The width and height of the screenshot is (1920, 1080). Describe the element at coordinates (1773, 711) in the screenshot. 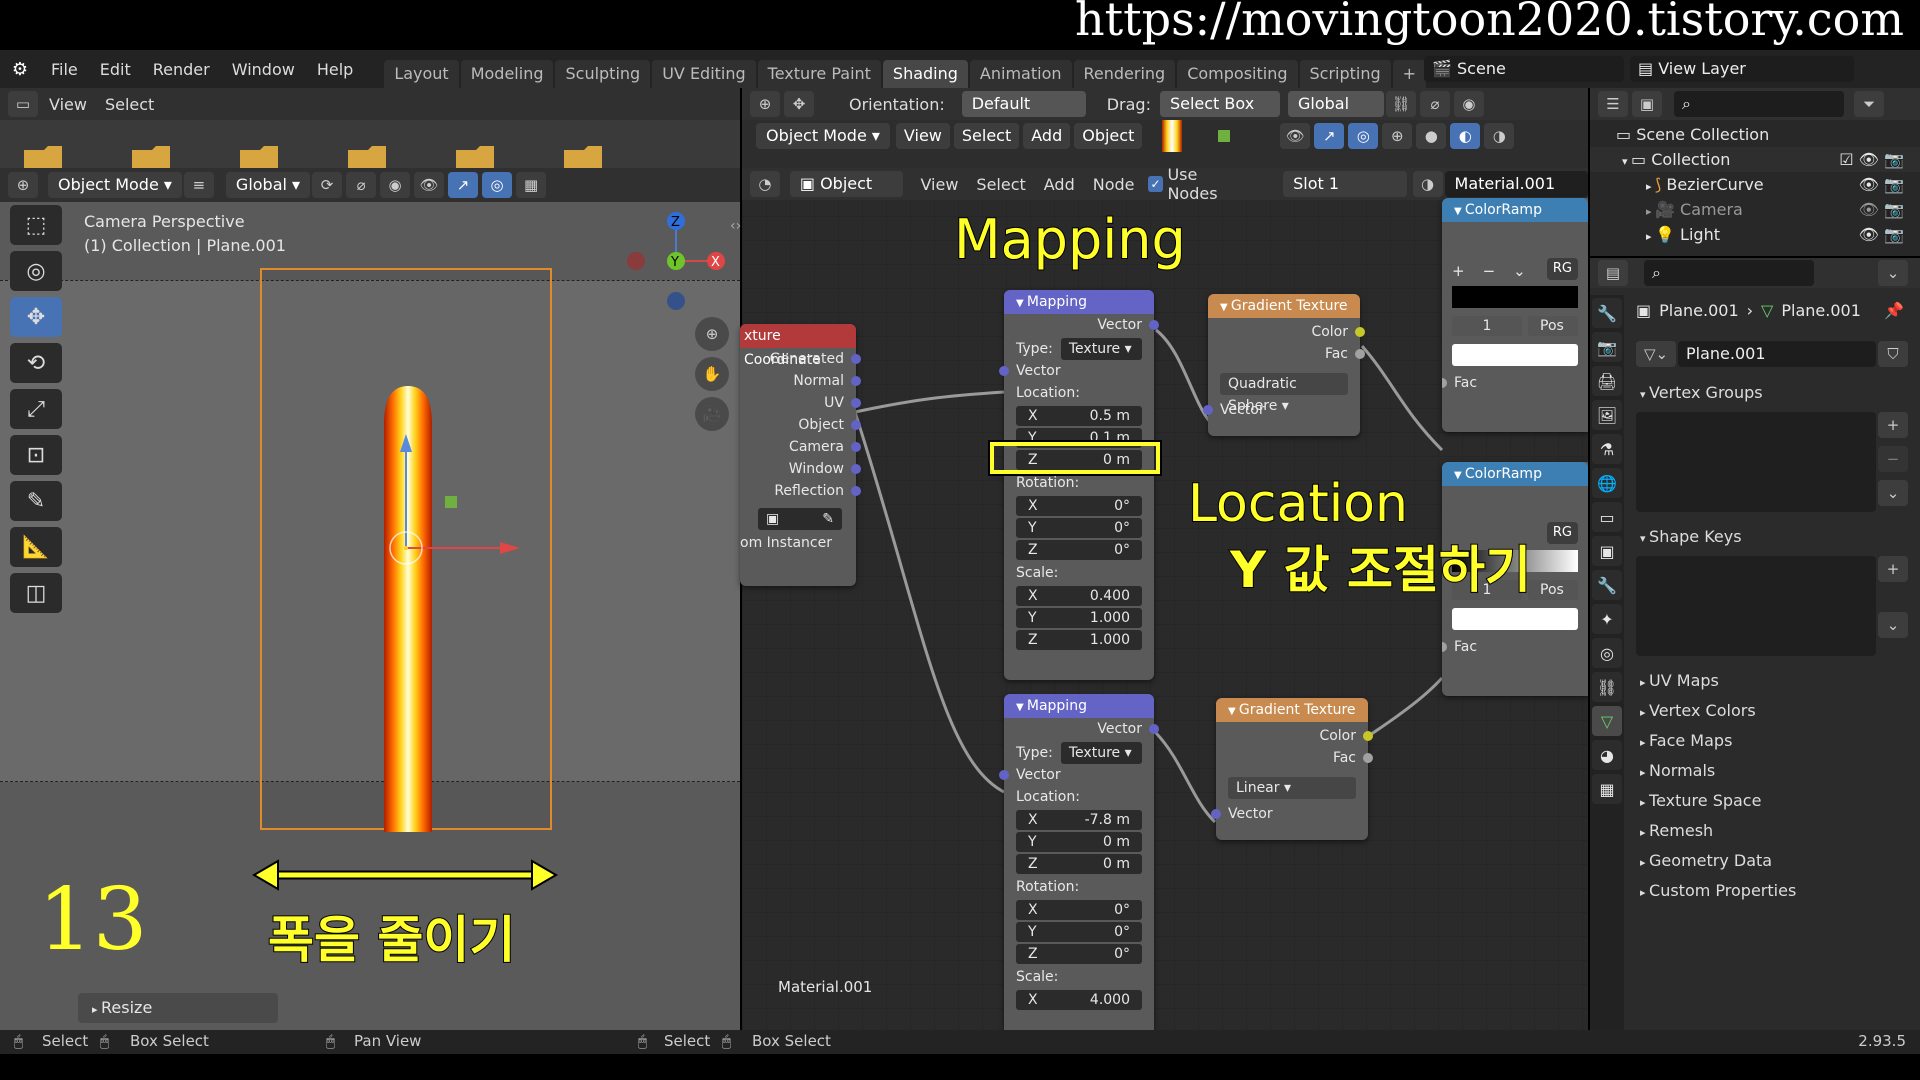

I see `section-vertex-colors: ▸ Vertex Colors` at that location.